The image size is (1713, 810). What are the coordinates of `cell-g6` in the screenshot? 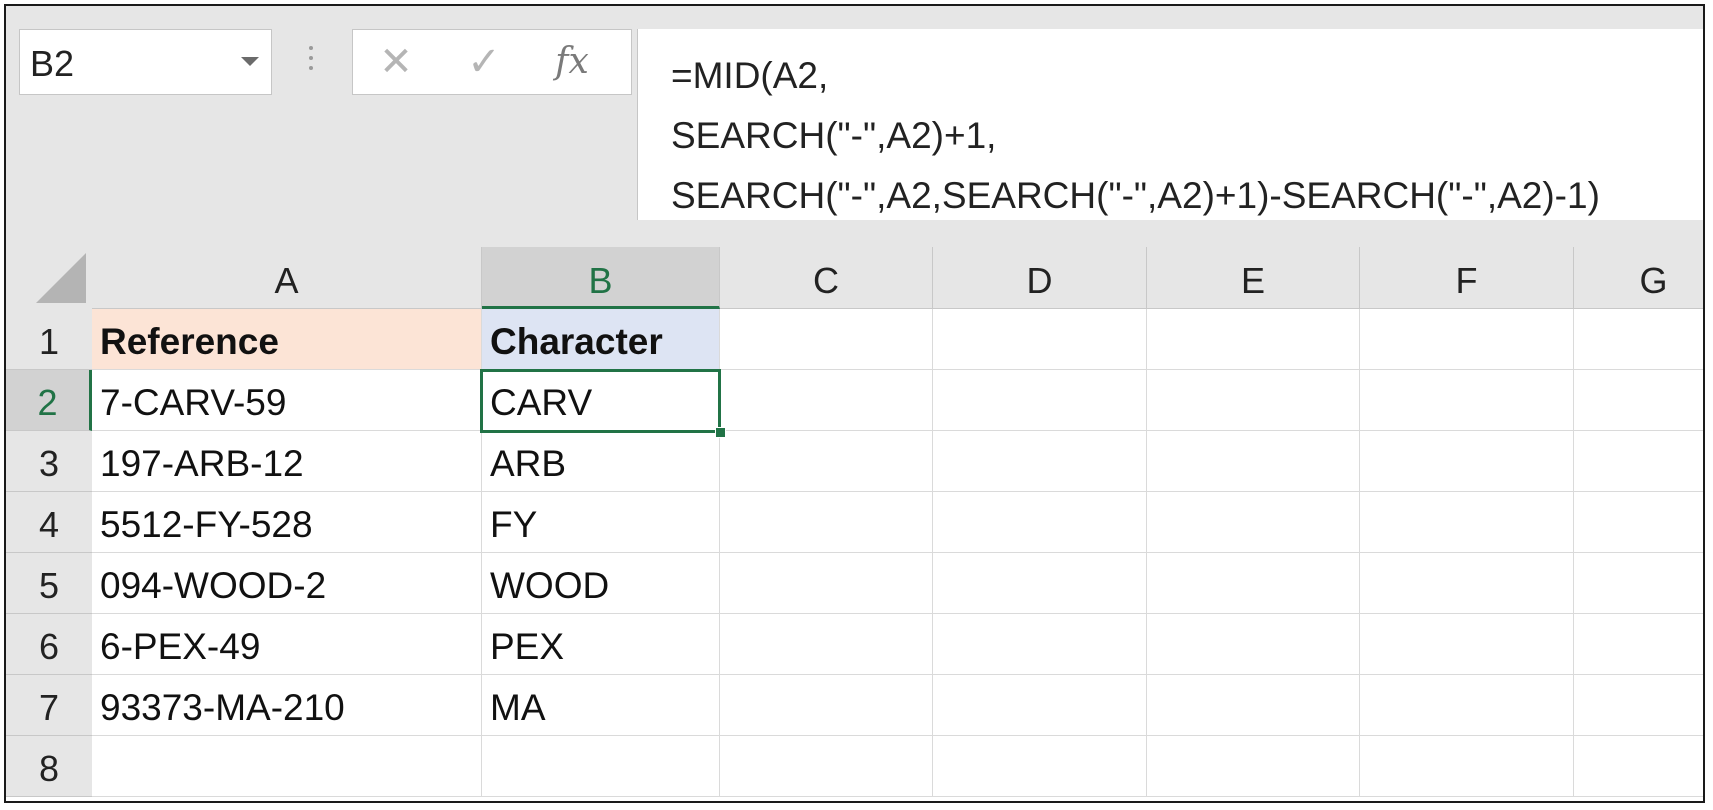 It's located at (1638, 644).